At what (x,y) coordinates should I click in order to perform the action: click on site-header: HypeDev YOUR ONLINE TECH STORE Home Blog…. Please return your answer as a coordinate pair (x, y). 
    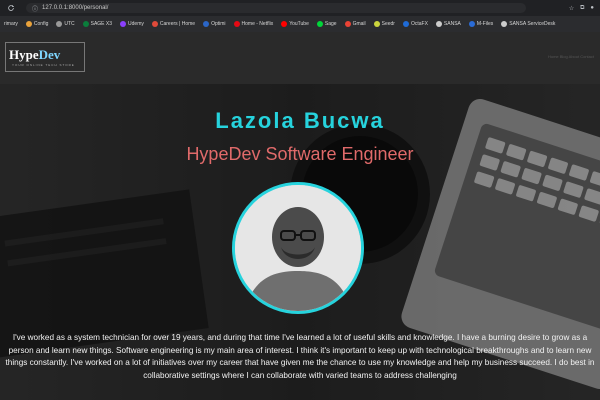
    Looking at the image, I should click on (300, 58).